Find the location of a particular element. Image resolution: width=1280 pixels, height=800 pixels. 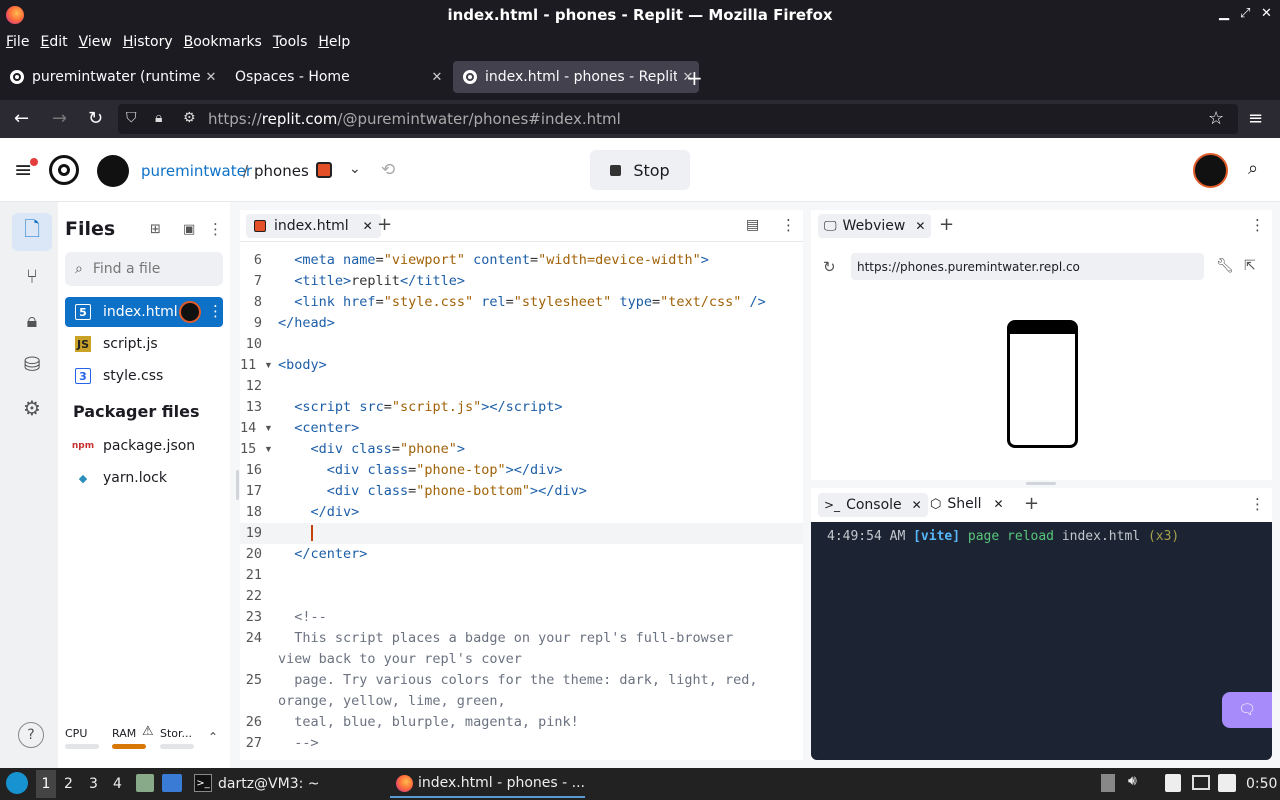

close-window-icon: ✕ is located at coordinates (1266, 13).